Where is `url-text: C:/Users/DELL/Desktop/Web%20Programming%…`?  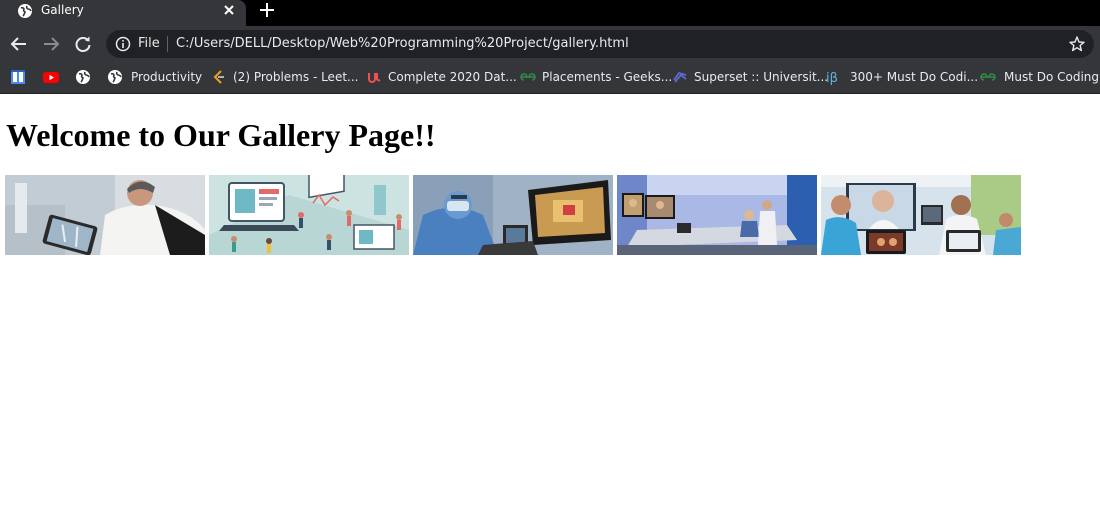
url-text: C:/Users/DELL/Desktop/Web%20Programming%… is located at coordinates (402, 44).